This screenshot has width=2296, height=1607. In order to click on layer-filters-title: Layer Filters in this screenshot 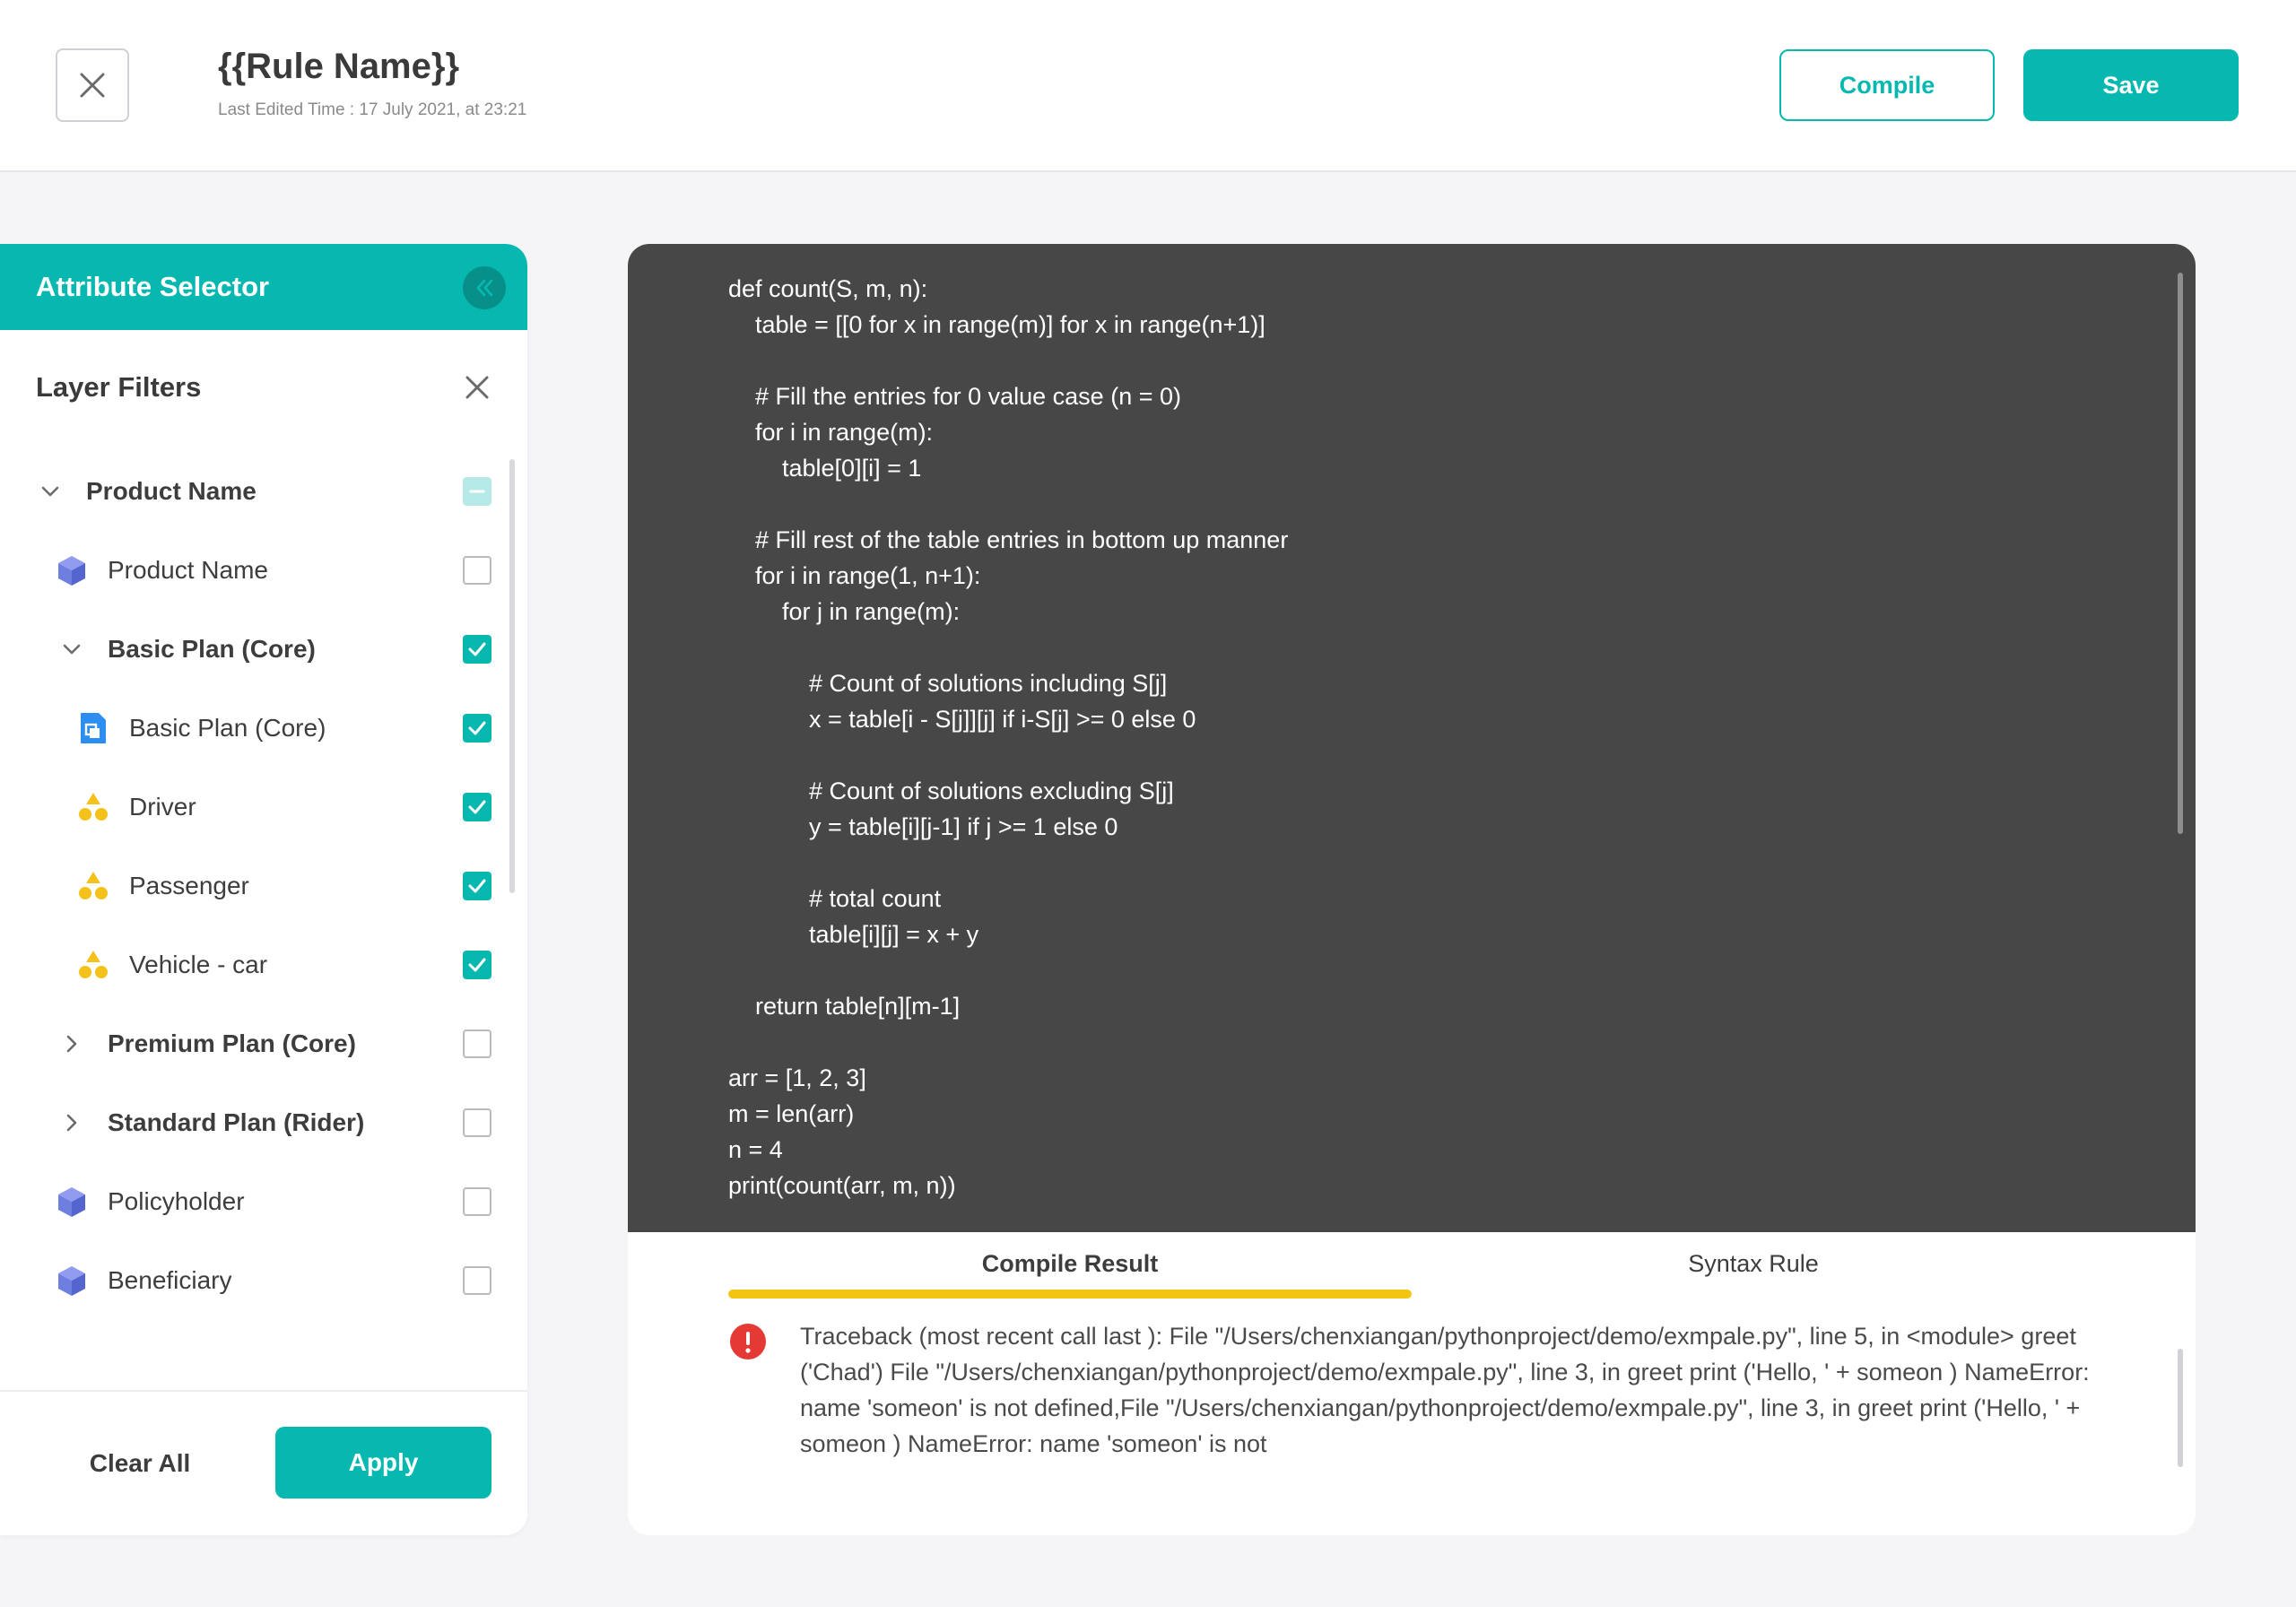, I will do `click(119, 387)`.